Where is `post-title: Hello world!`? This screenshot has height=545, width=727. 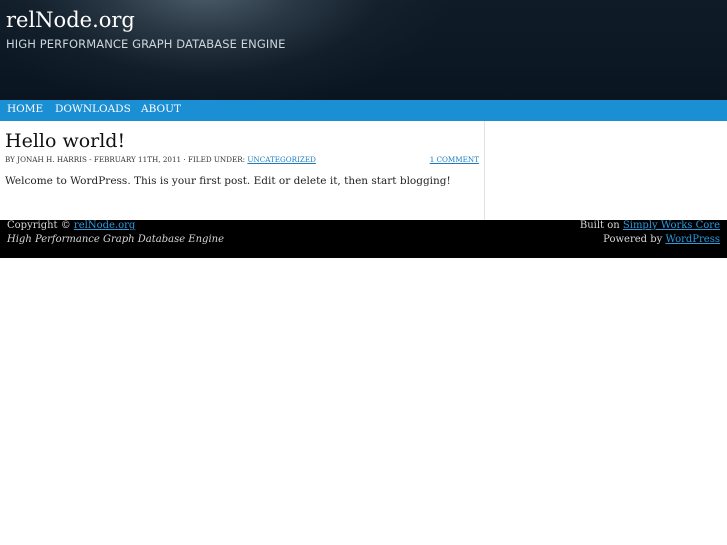 post-title: Hello world! is located at coordinates (65, 141).